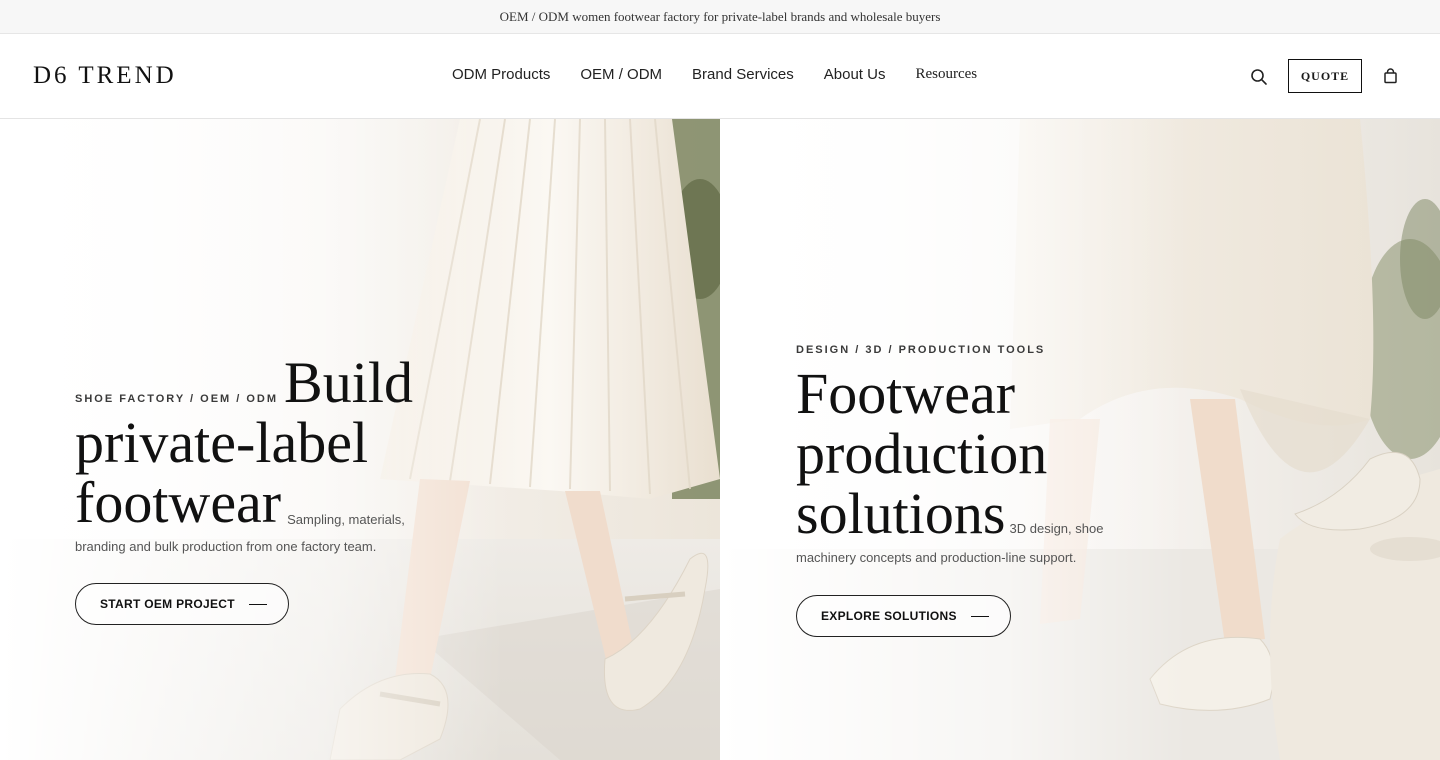 The height and width of the screenshot is (760, 1440). I want to click on hero-right-desc-line-1: 3D design, shoe, so click(1056, 528).